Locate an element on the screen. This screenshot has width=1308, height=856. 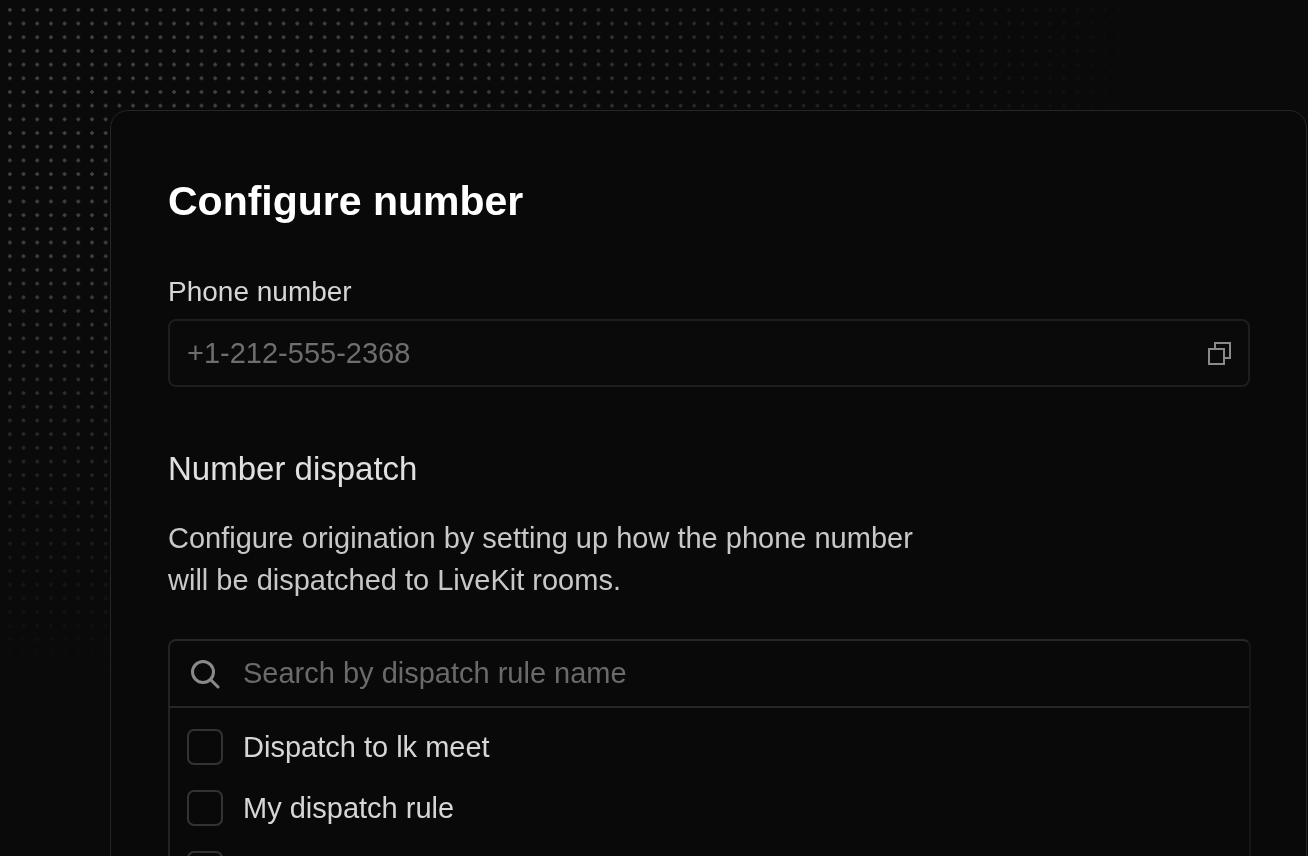
rule-label: My dispatch rule is located at coordinates (349, 807).